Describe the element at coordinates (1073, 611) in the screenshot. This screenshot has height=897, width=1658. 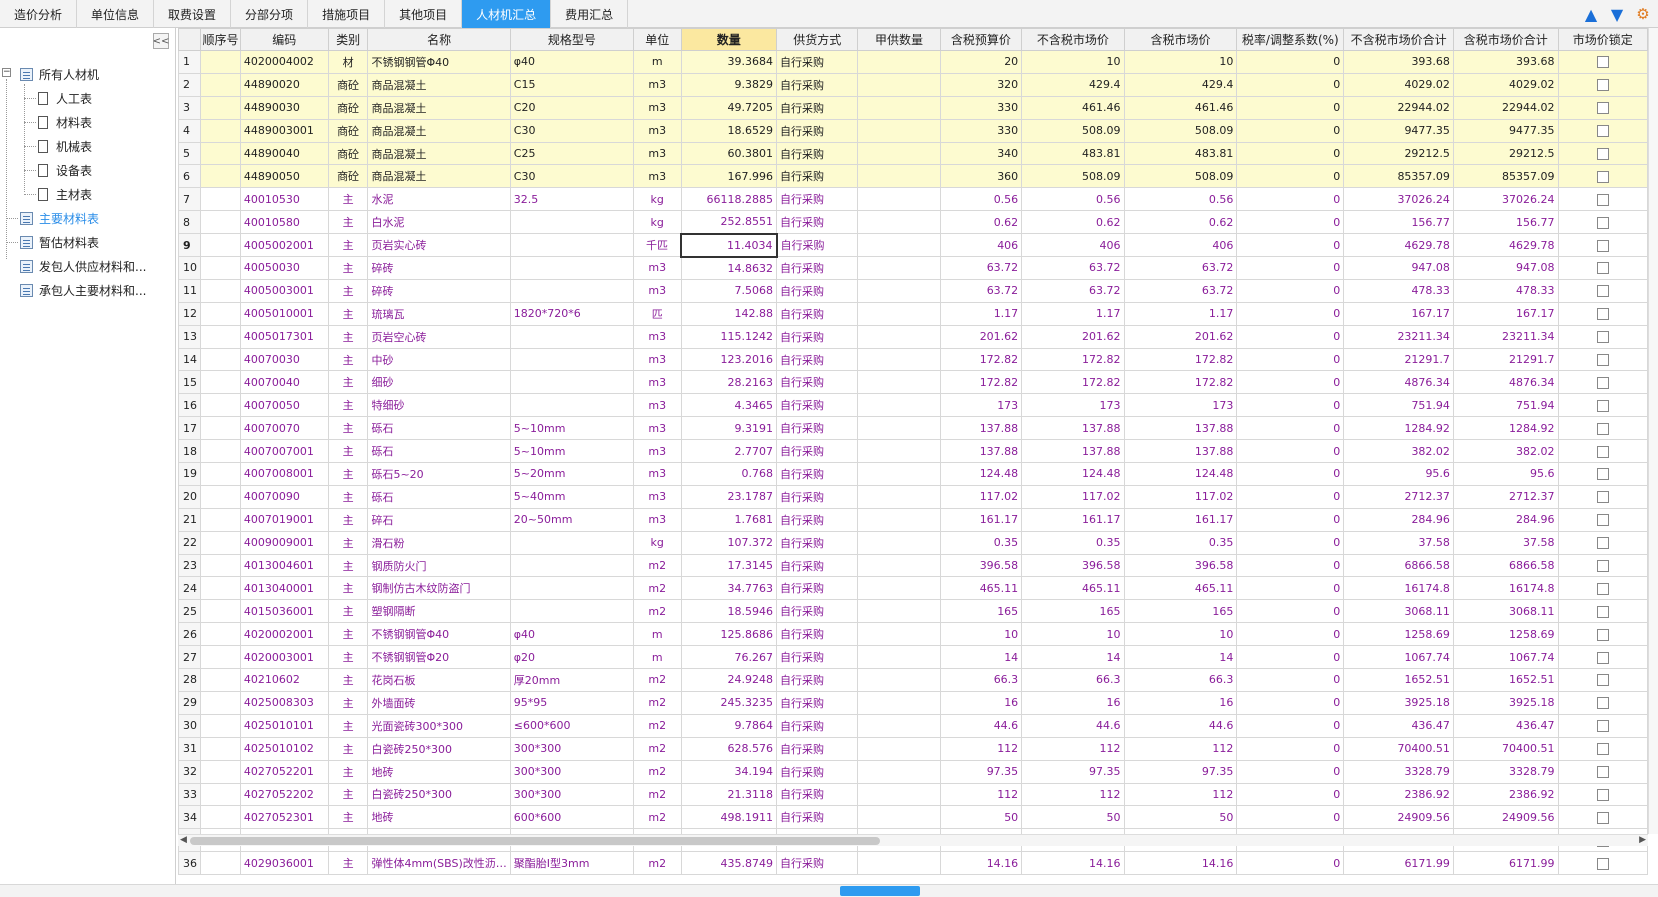
I see `table-cell: 165` at that location.